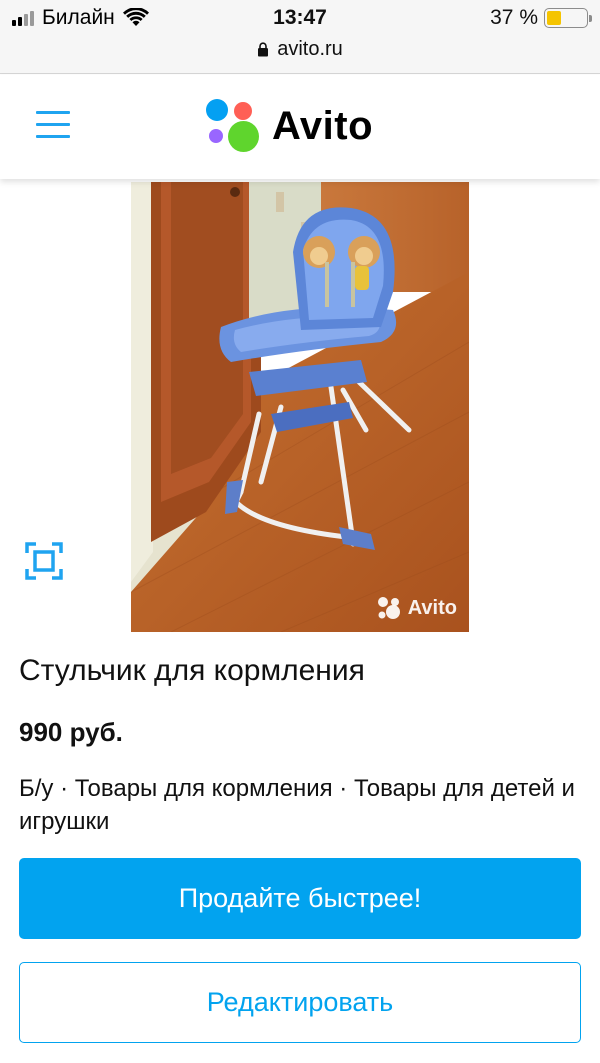  What do you see at coordinates (388, 608) in the screenshot?
I see `watermark-dots-icon` at bounding box center [388, 608].